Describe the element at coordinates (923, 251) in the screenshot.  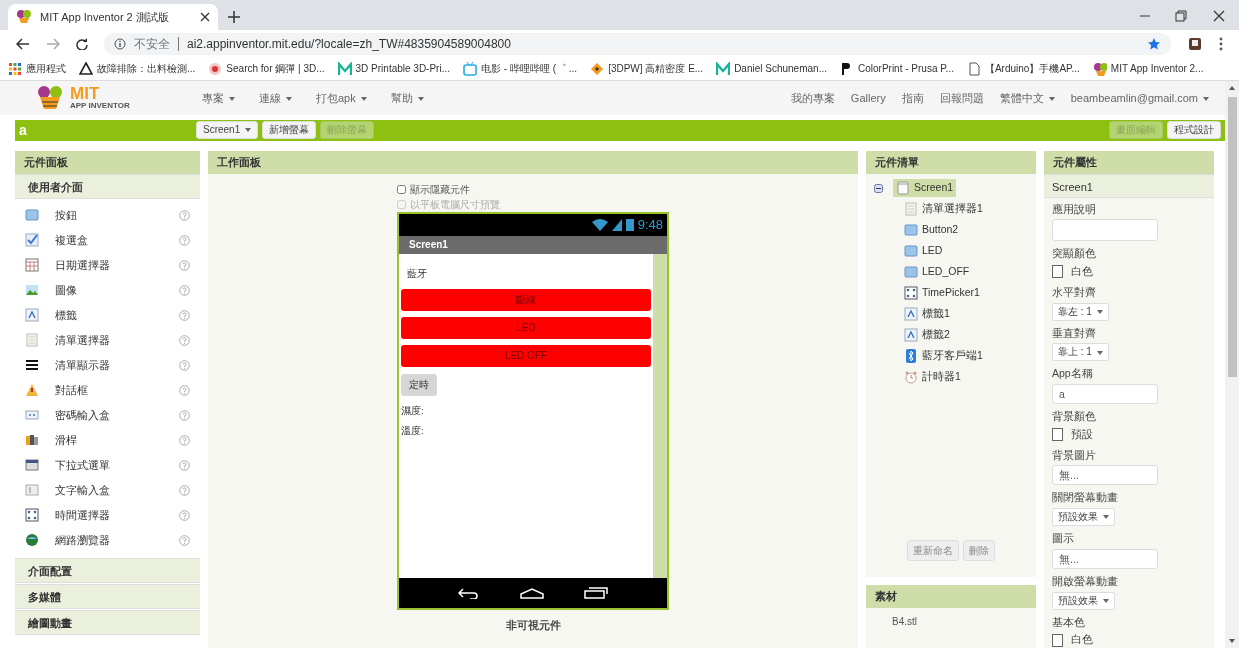
I see `tree-item: LED` at that location.